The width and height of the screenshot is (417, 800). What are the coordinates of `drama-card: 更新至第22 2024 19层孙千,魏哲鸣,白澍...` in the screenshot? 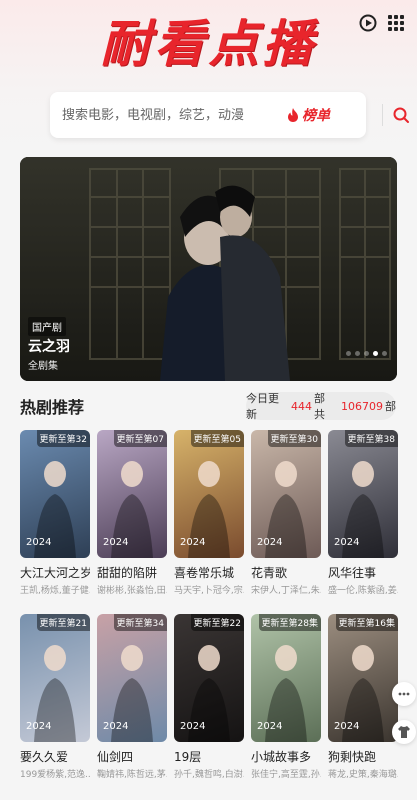 It's located at (209, 697).